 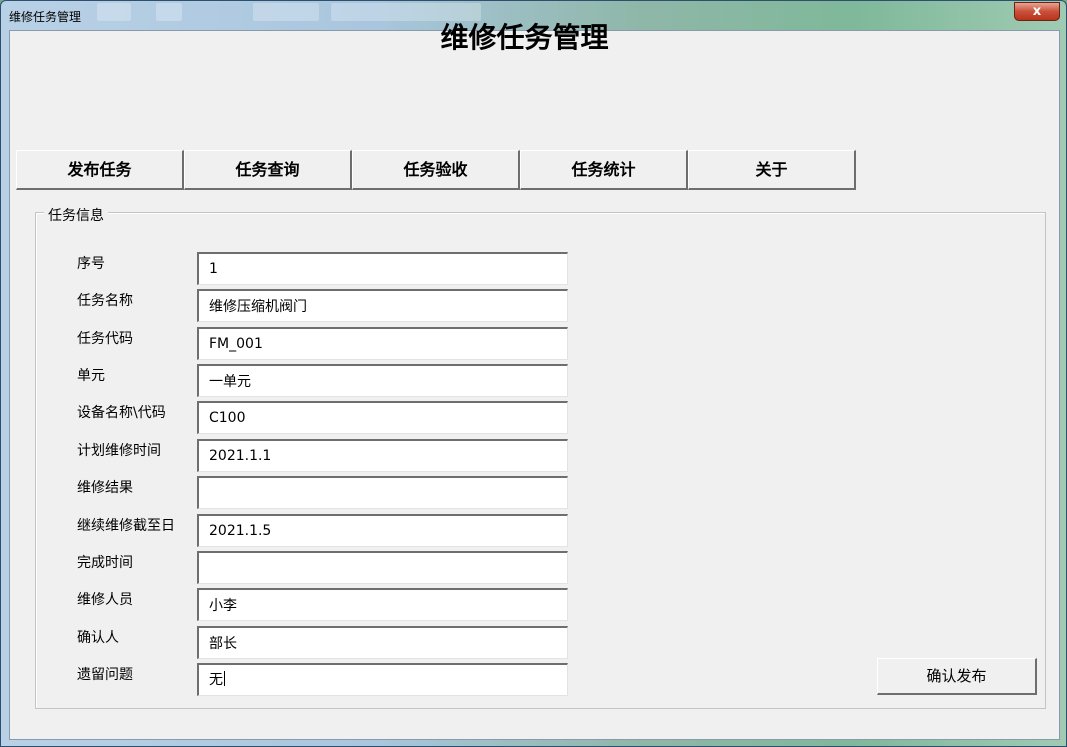 What do you see at coordinates (100, 170) in the screenshot?
I see `tab-publish-task: 发布任务` at bounding box center [100, 170].